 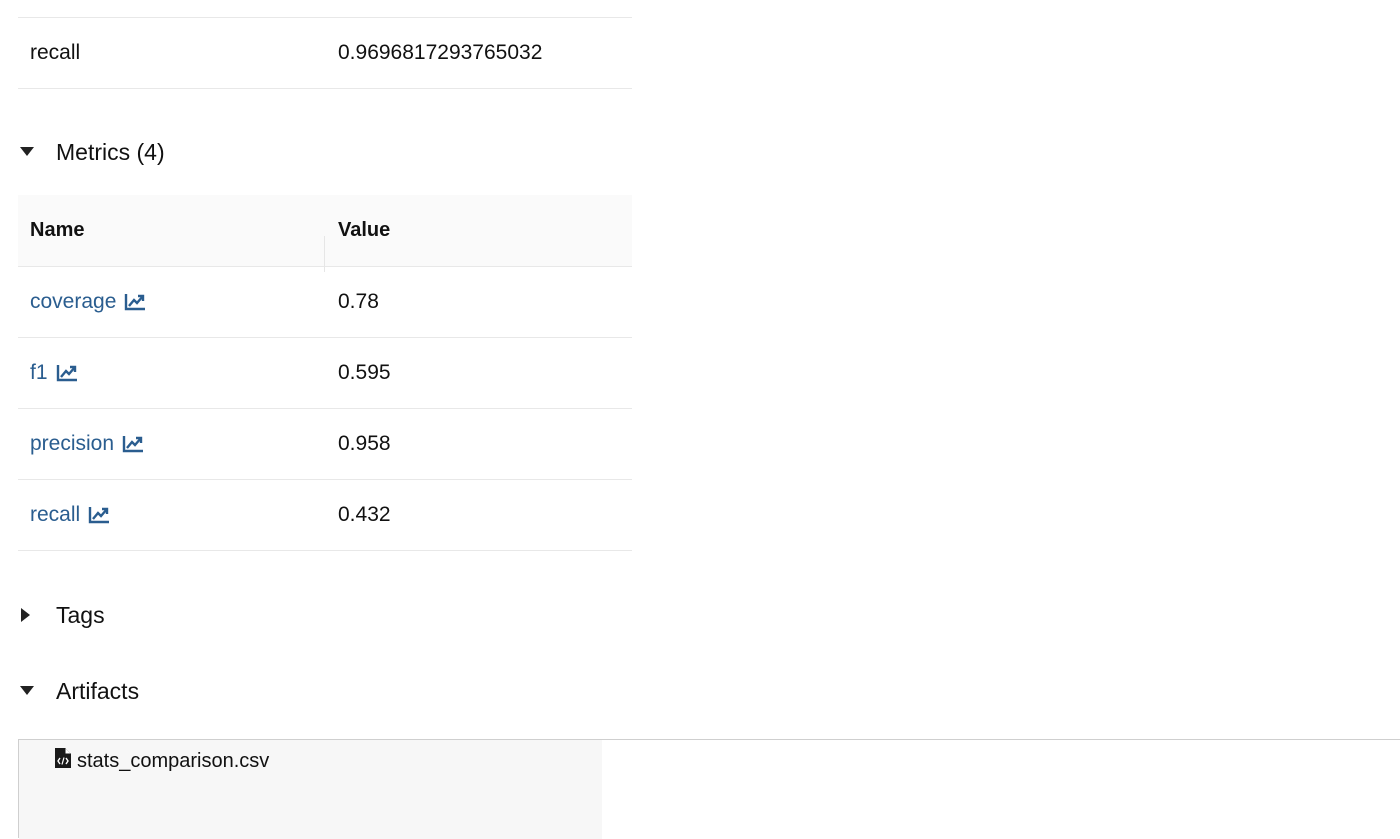 I want to click on parameter-row: recall 0.9696817293765032, so click(x=325, y=53).